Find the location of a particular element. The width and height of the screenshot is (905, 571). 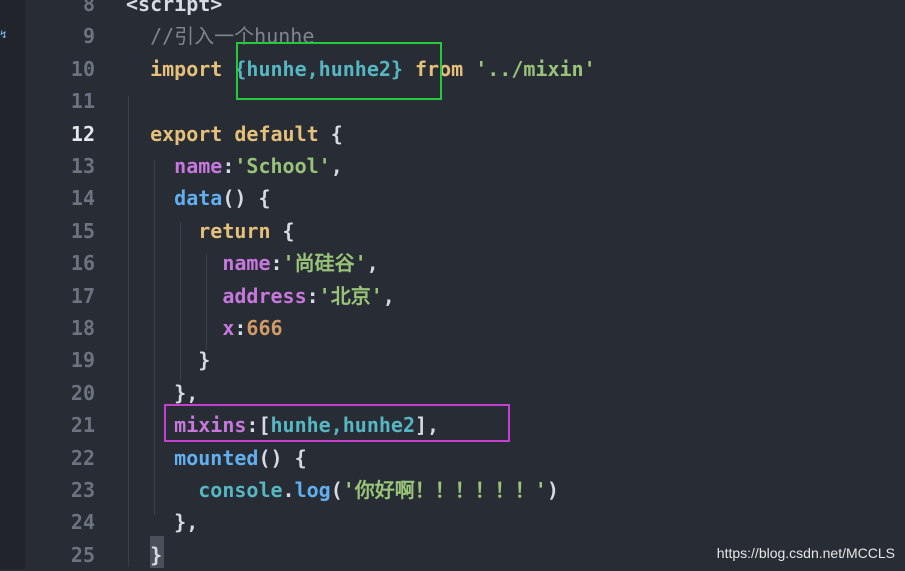

line-number: 12 is located at coordinates (82, 133).